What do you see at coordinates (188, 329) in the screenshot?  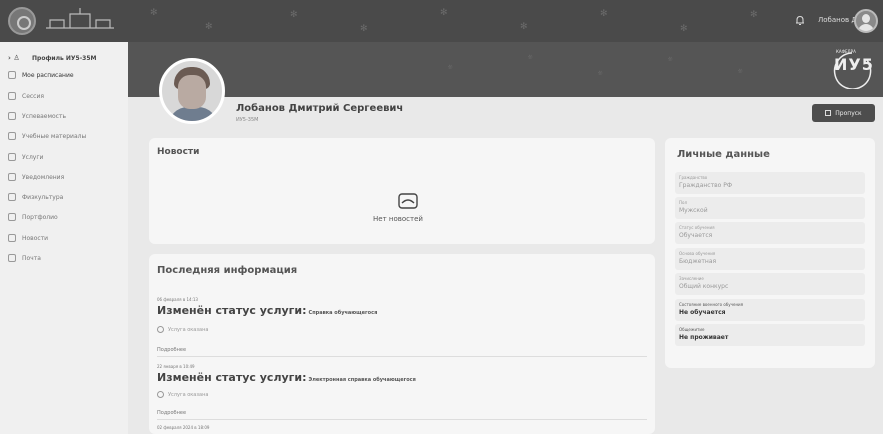 I see `event-status-text: Услуга оказана` at bounding box center [188, 329].